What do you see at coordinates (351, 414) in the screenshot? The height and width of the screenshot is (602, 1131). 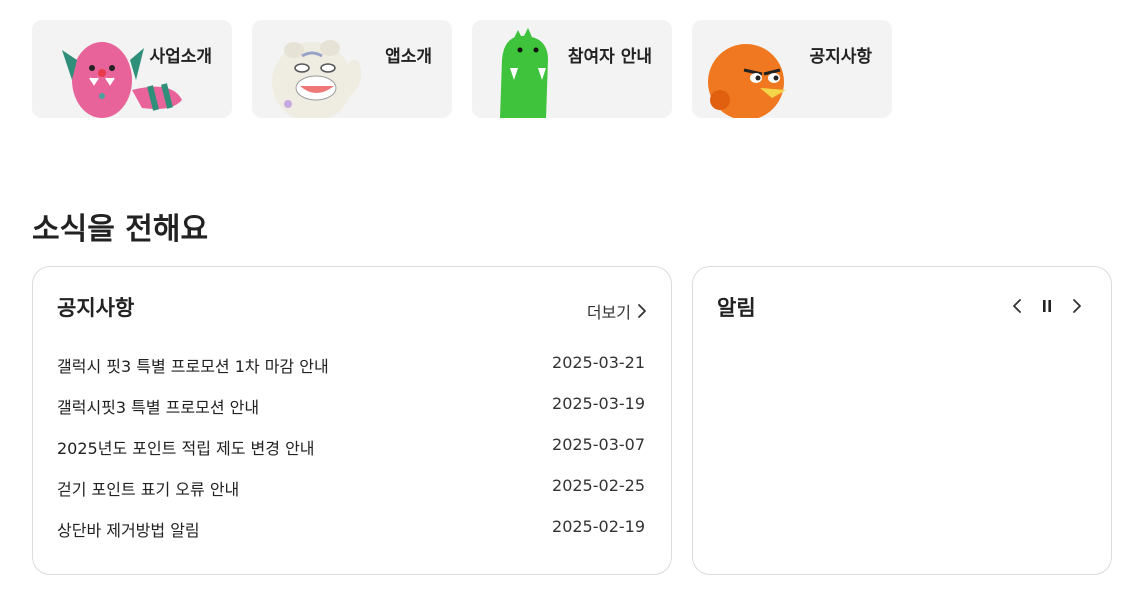 I see `notice-item: 갤럭시핏3 특별 프로모션 안내 2025-03-19` at bounding box center [351, 414].